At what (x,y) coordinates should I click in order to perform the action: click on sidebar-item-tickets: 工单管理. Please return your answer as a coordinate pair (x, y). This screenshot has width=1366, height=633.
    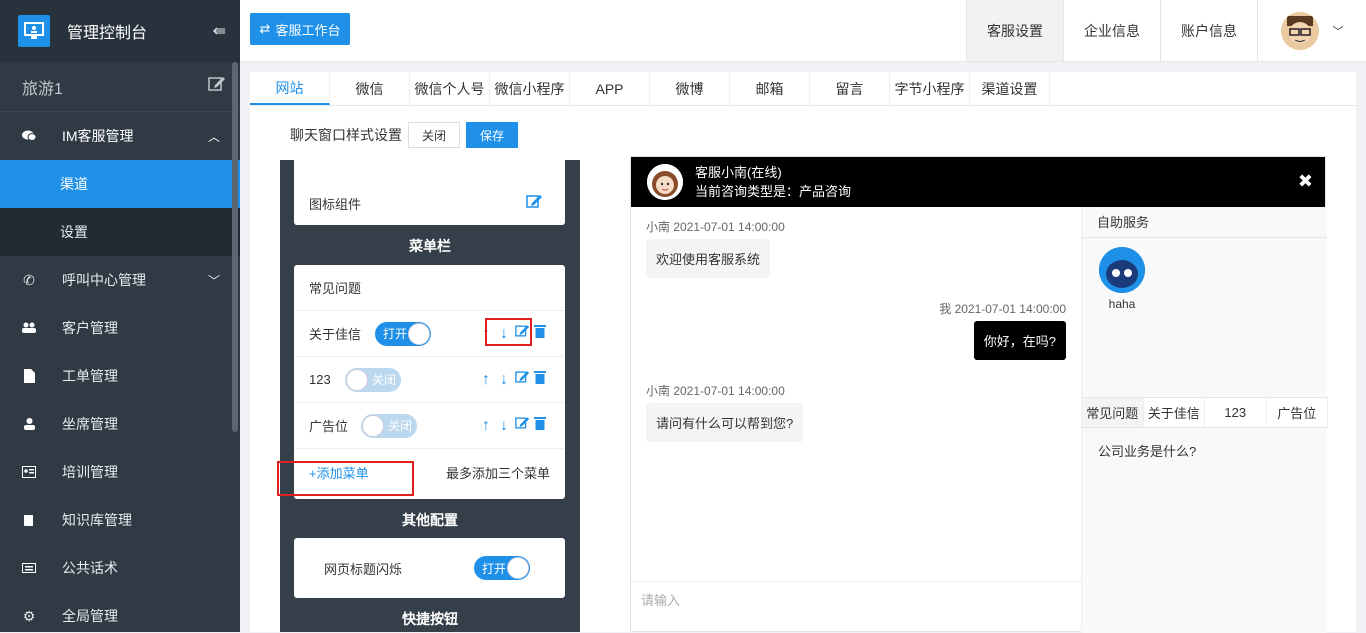
    Looking at the image, I should click on (120, 376).